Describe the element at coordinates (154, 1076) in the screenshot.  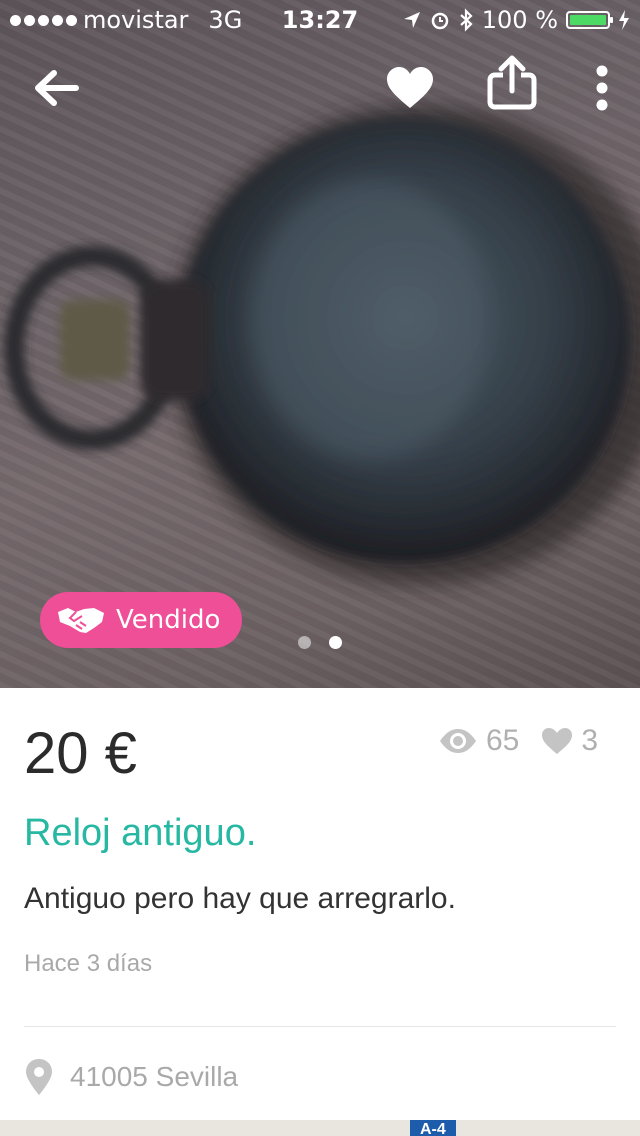
I see `location-label: 41005 Sevilla` at that location.